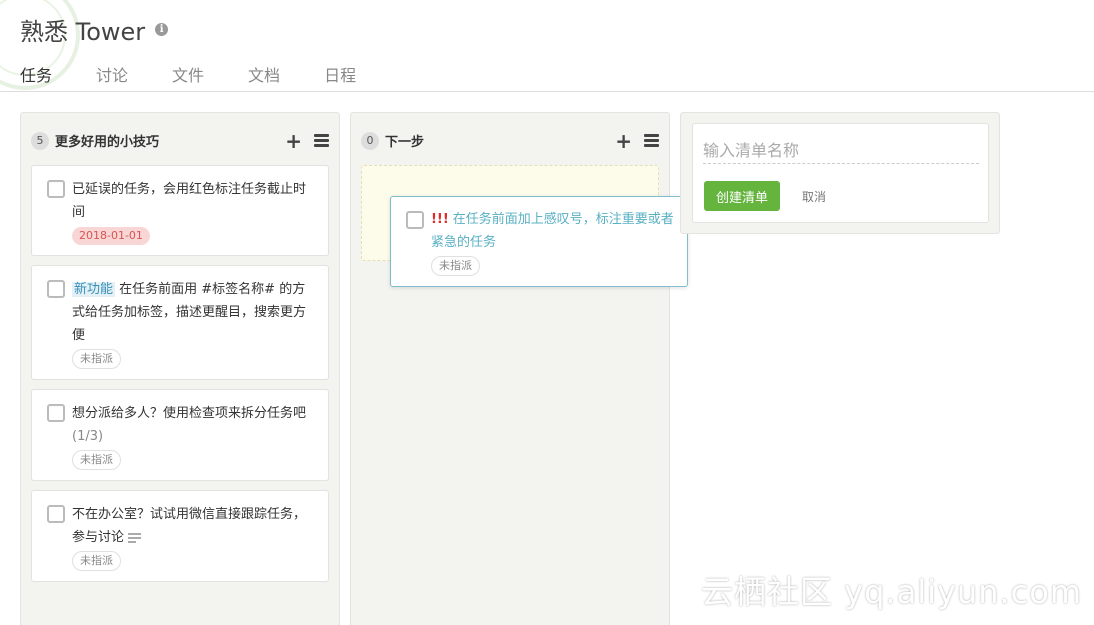 The height and width of the screenshot is (625, 1094). Describe the element at coordinates (94, 289) in the screenshot. I see `task-tag: 新功能` at that location.